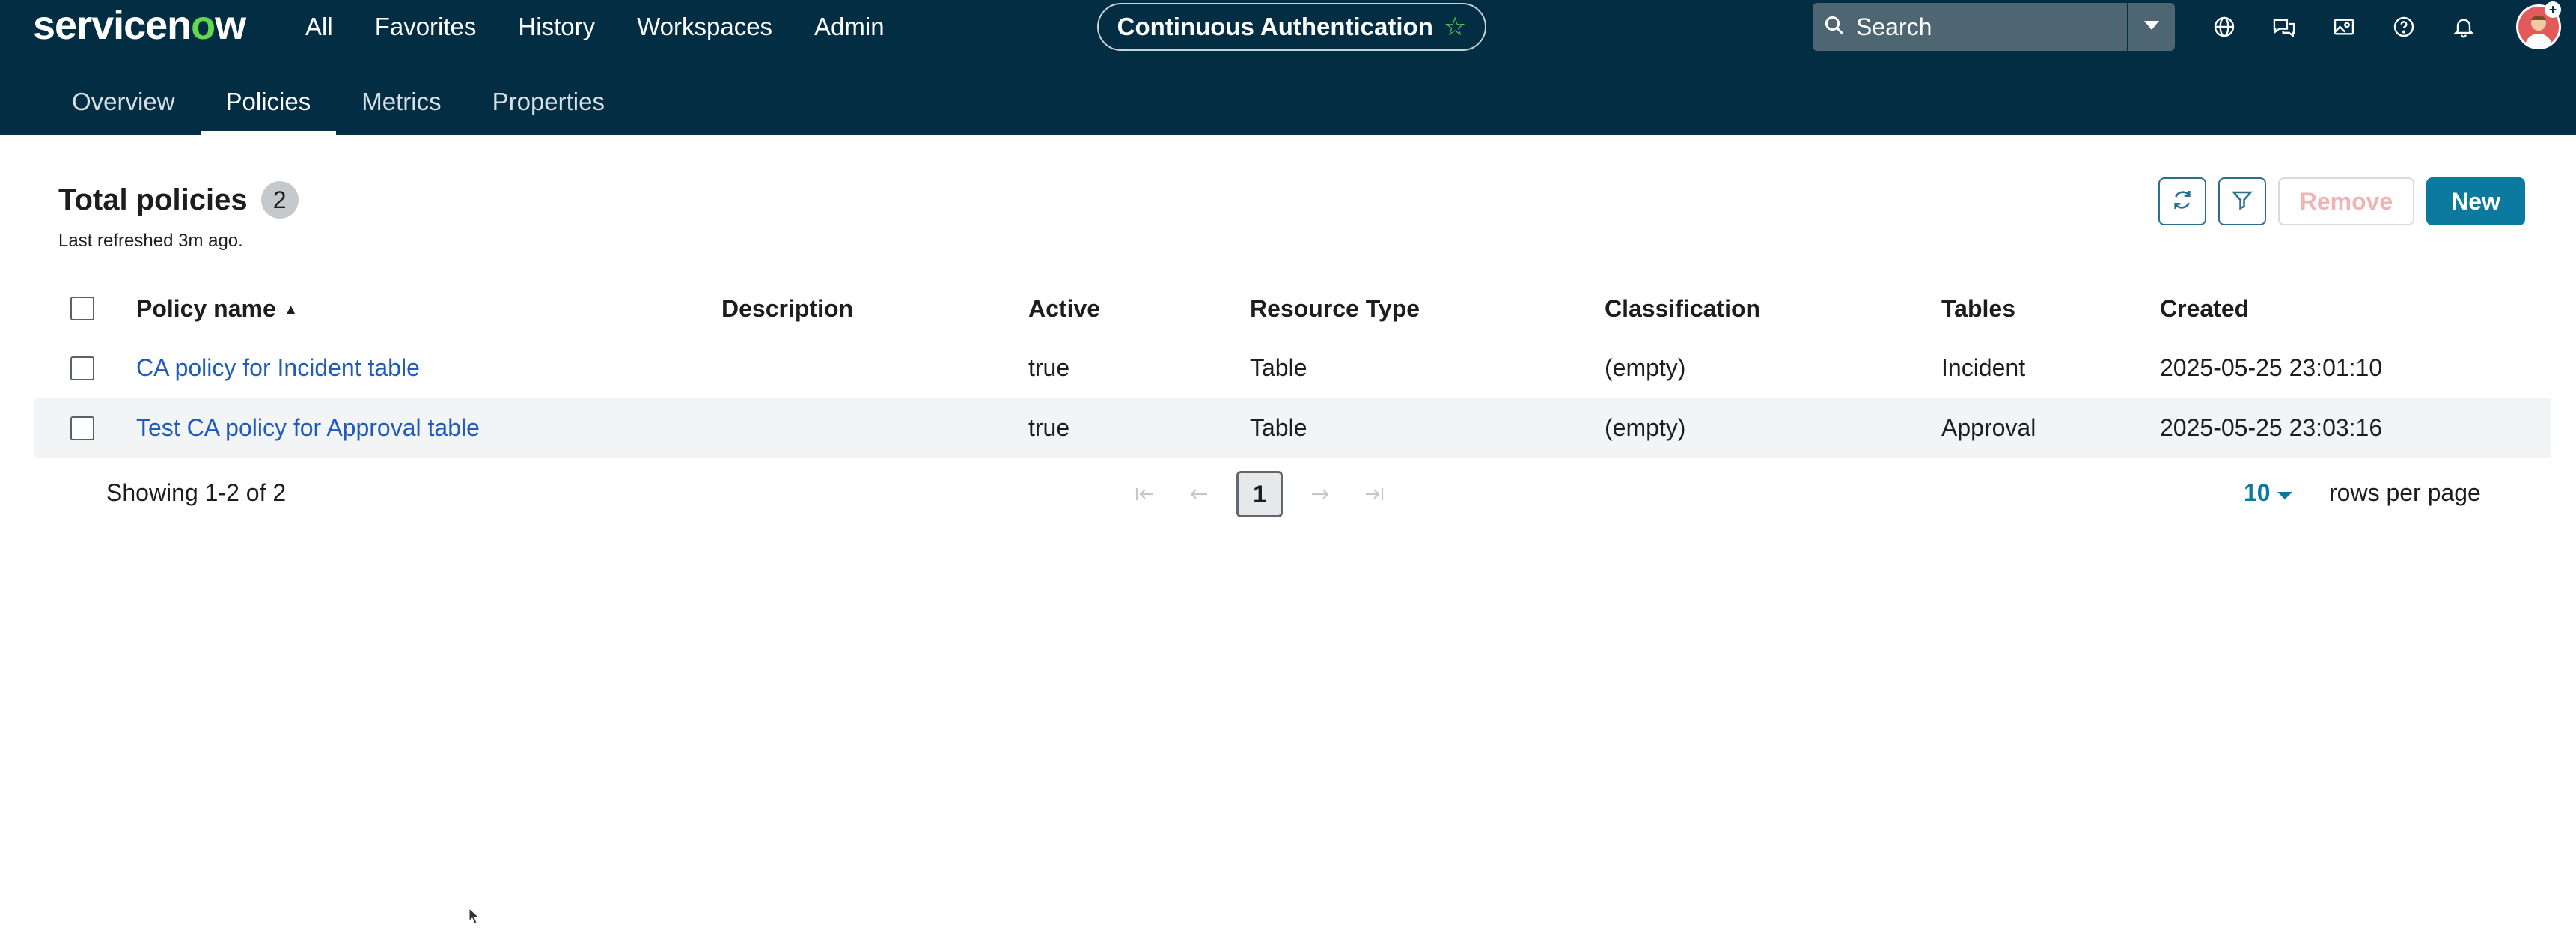  What do you see at coordinates (278, 368) in the screenshot?
I see `policy-name-link: CA policy for Incident table` at bounding box center [278, 368].